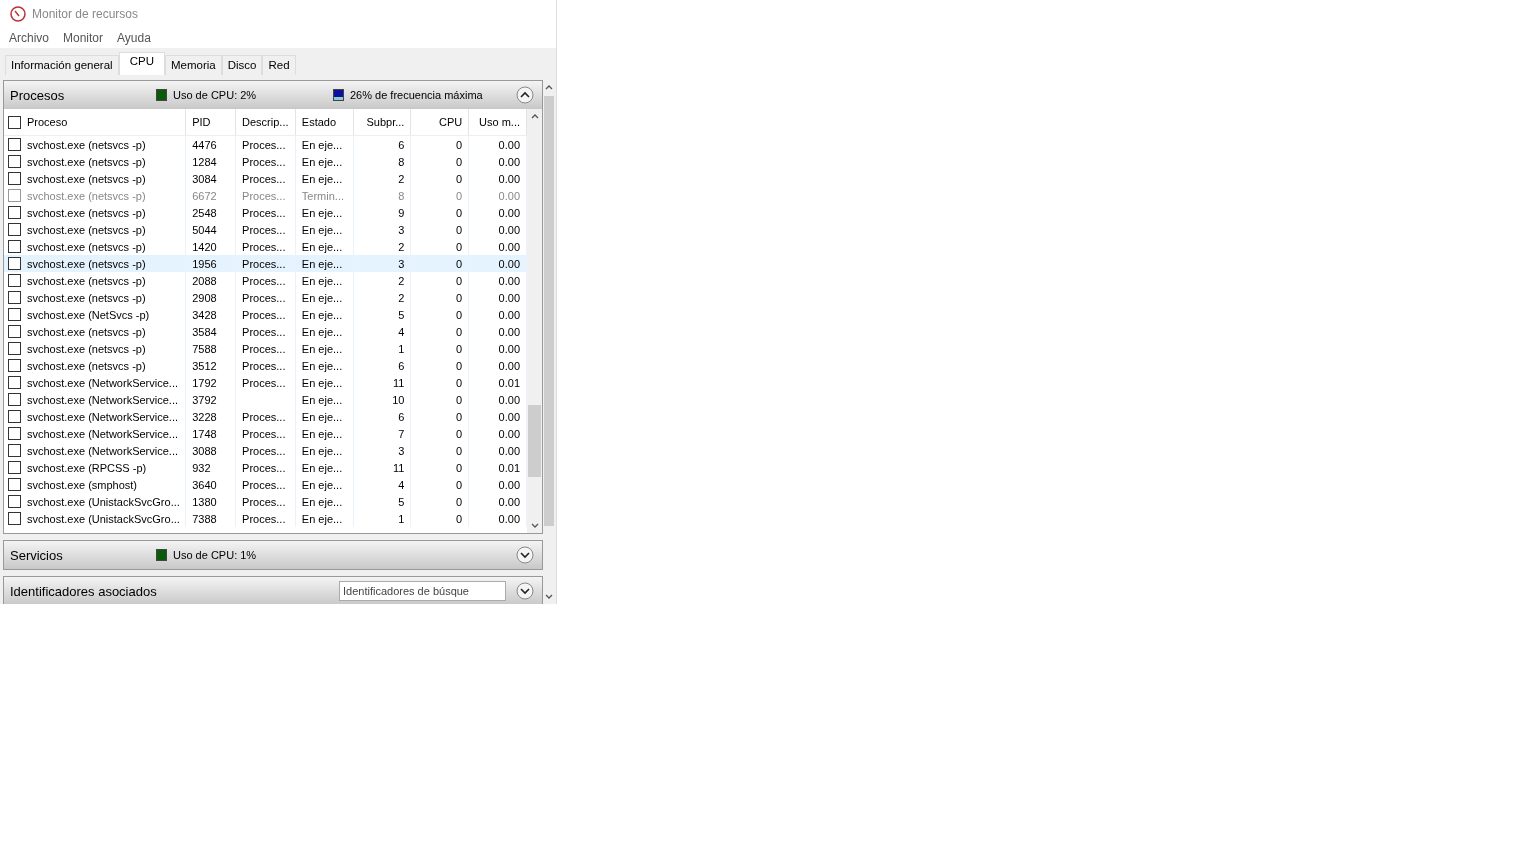  I want to click on menu-item: Monitor, so click(83, 38).